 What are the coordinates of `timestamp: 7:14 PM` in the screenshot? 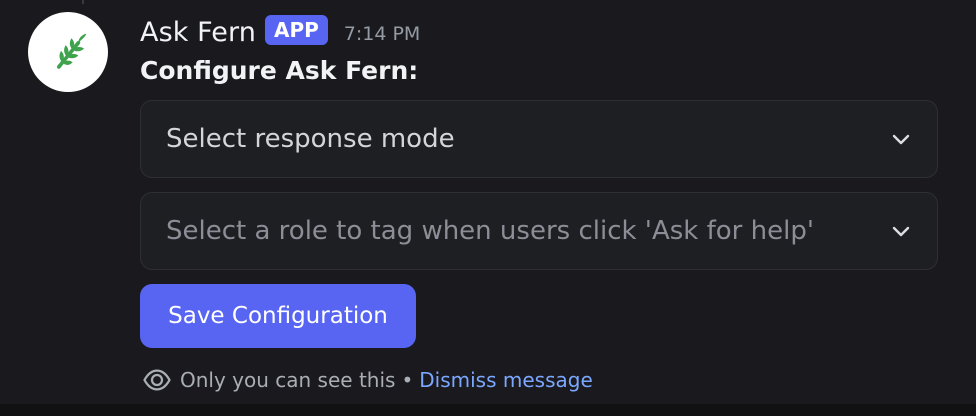 It's located at (382, 34).